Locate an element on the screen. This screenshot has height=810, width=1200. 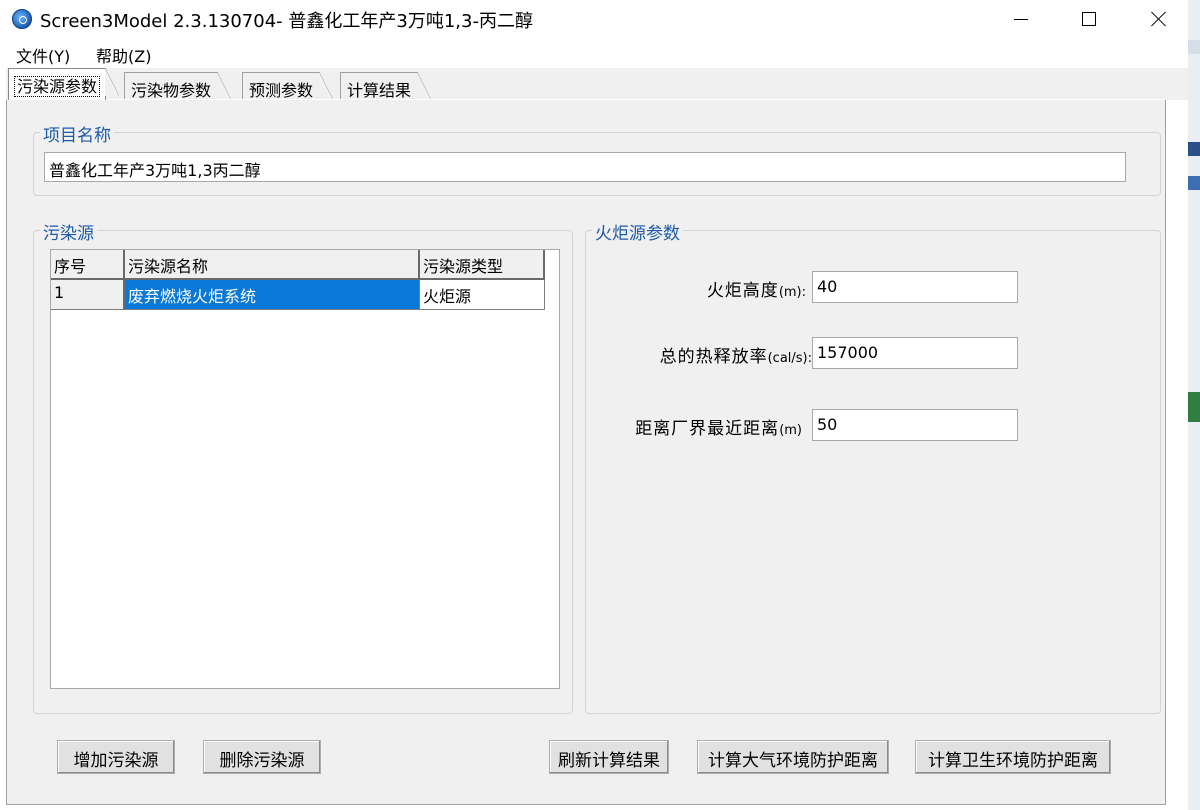
maximize-icon is located at coordinates (1089, 19).